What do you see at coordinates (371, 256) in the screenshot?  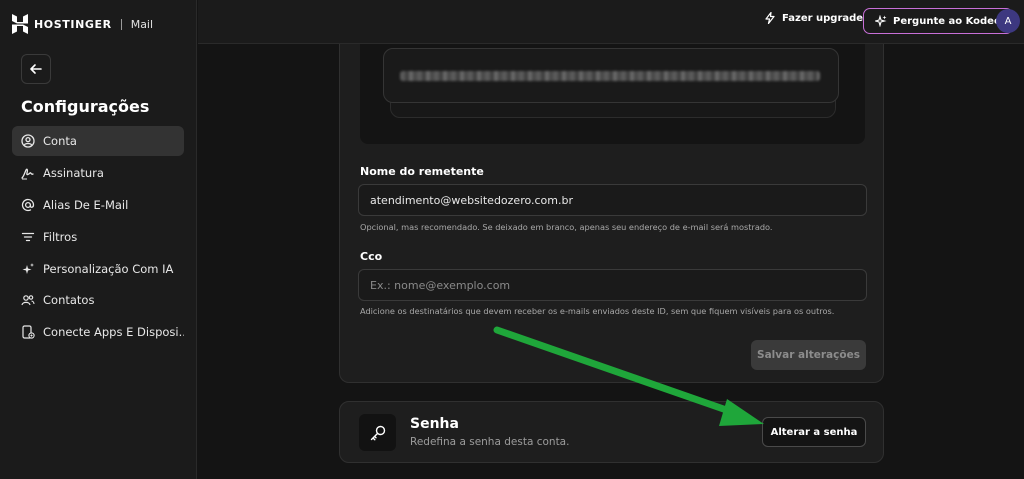 I see `cco-label: Cco` at bounding box center [371, 256].